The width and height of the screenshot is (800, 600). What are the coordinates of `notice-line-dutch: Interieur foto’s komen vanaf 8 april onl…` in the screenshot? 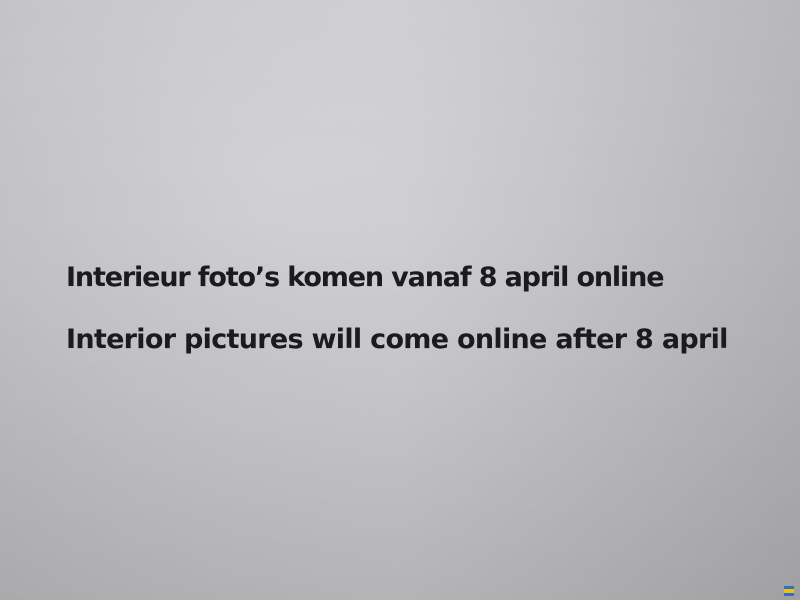 It's located at (365, 277).